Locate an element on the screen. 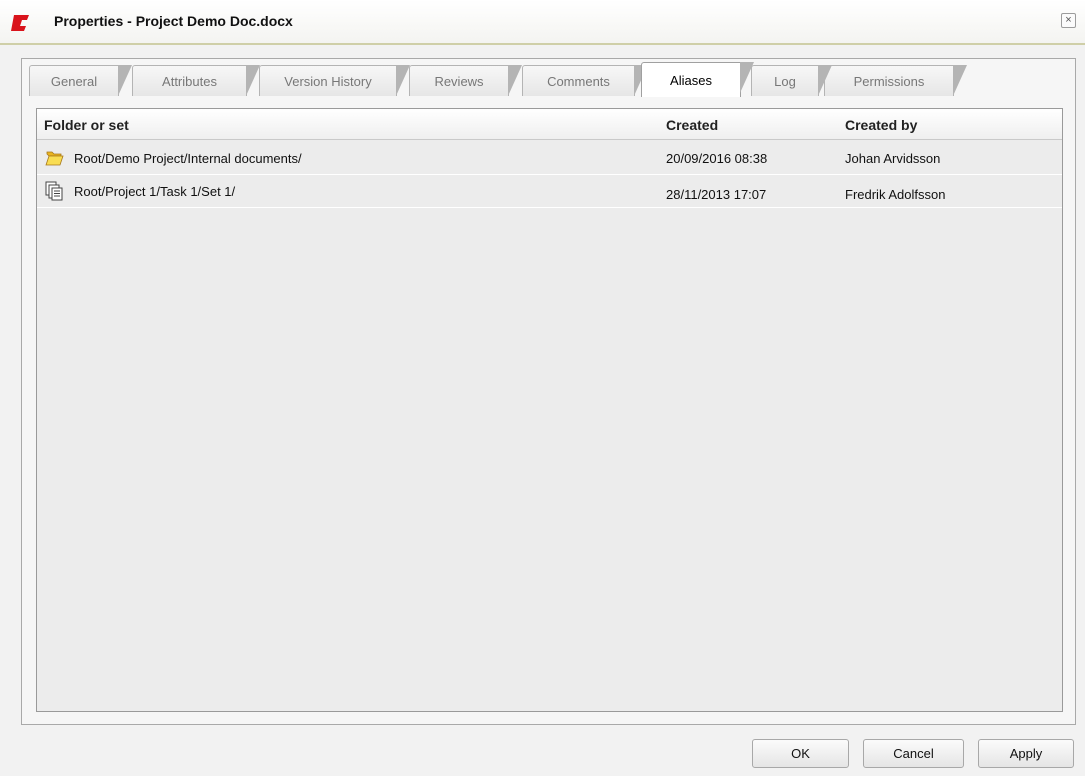 This screenshot has height=776, width=1085. tab-label: General is located at coordinates (74, 81).